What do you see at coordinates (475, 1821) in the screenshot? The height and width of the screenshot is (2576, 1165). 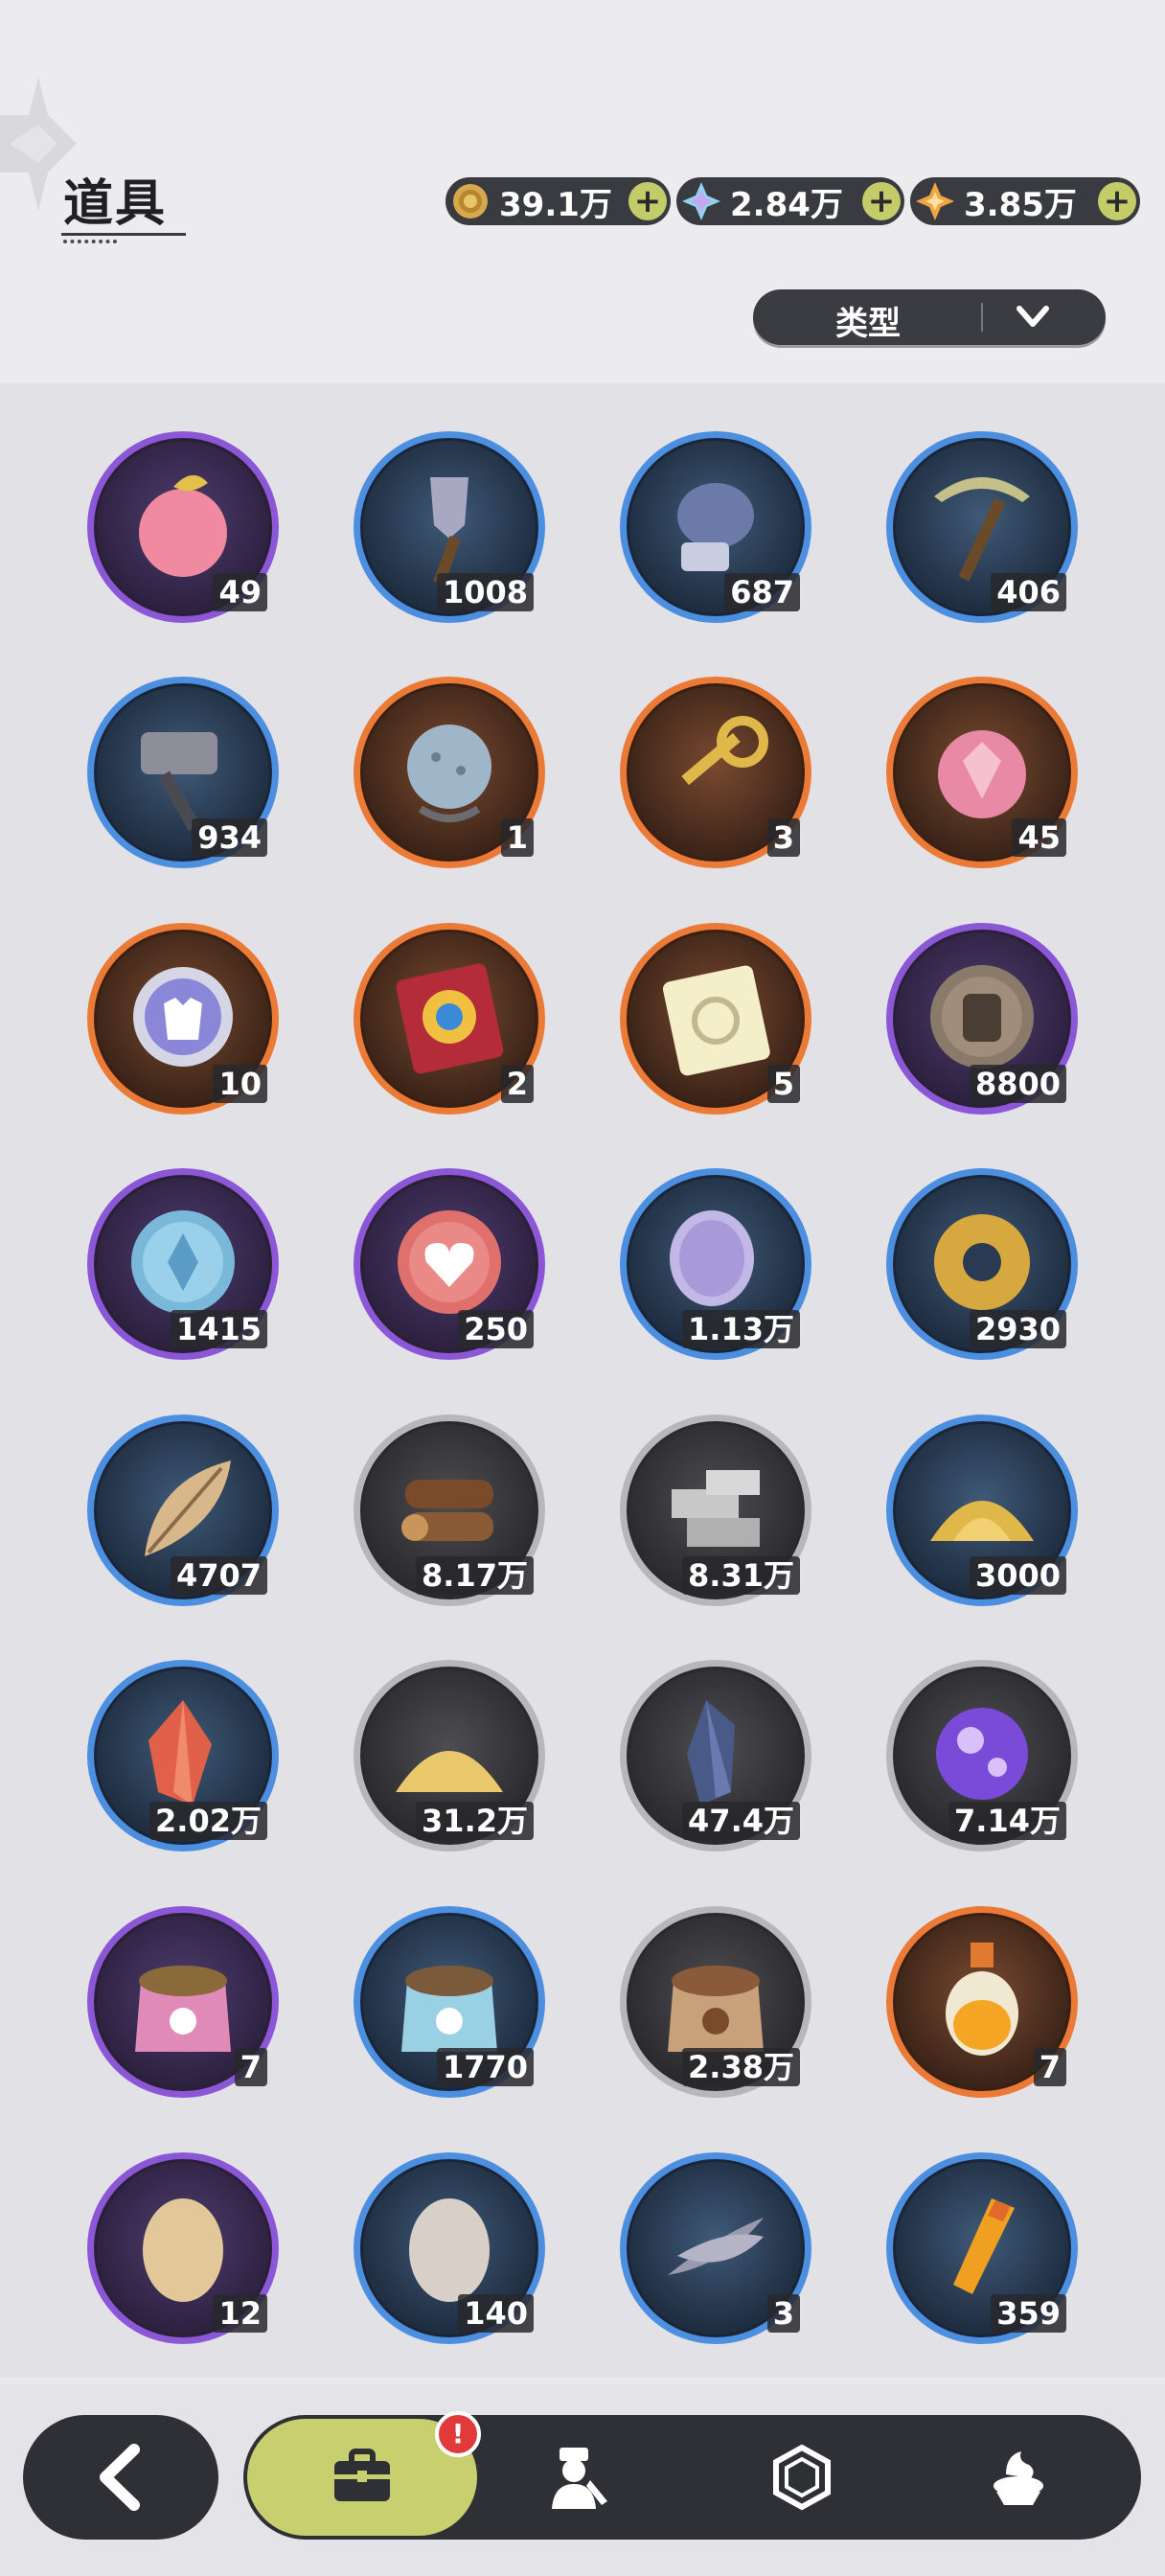 I see `item-count: 31.2万` at bounding box center [475, 1821].